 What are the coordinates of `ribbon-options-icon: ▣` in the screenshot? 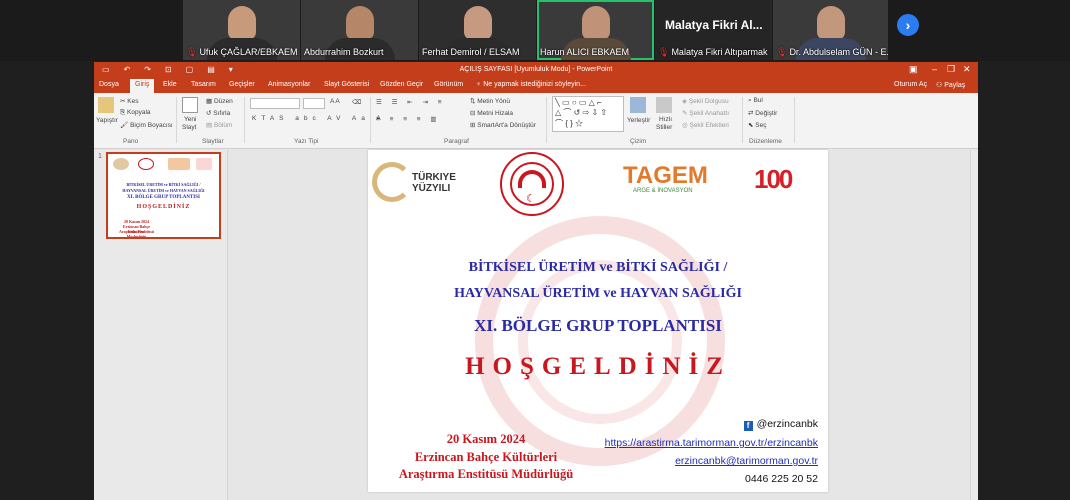 It's located at (913, 69).